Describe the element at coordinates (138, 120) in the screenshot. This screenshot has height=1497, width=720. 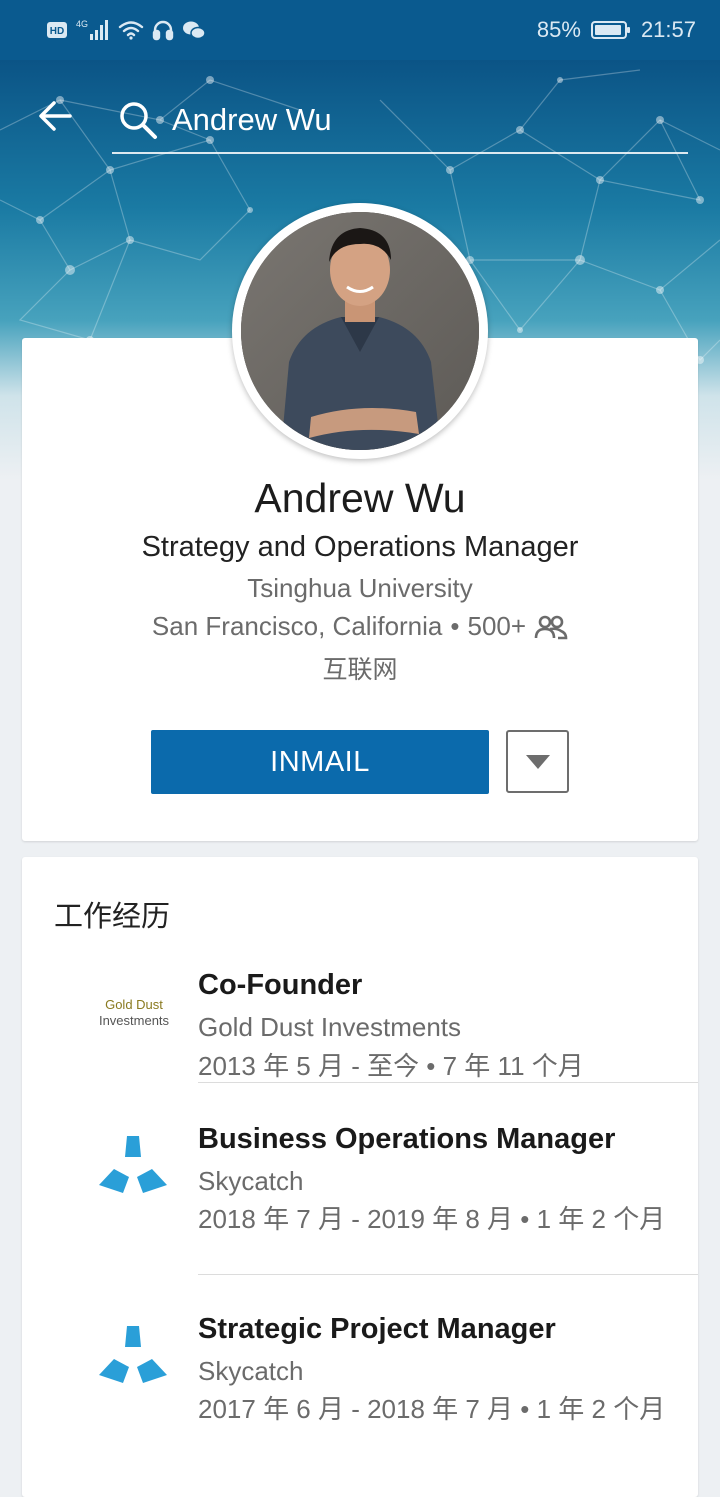
I see `search-icon` at that location.